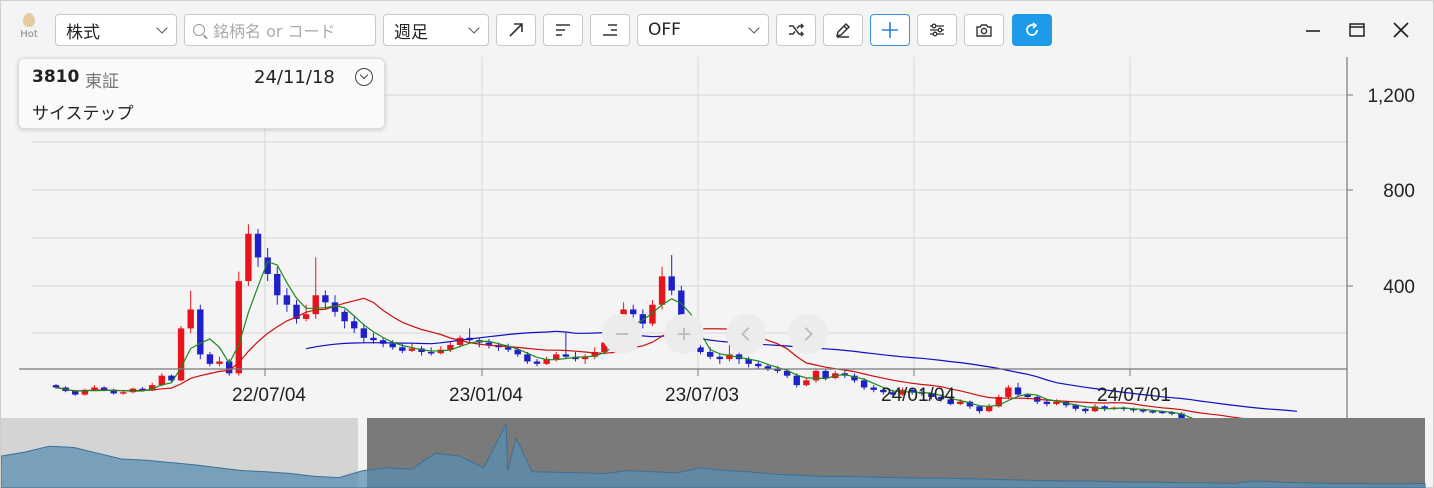  I want to click on x-tick-label: 22/07/04, so click(269, 395).